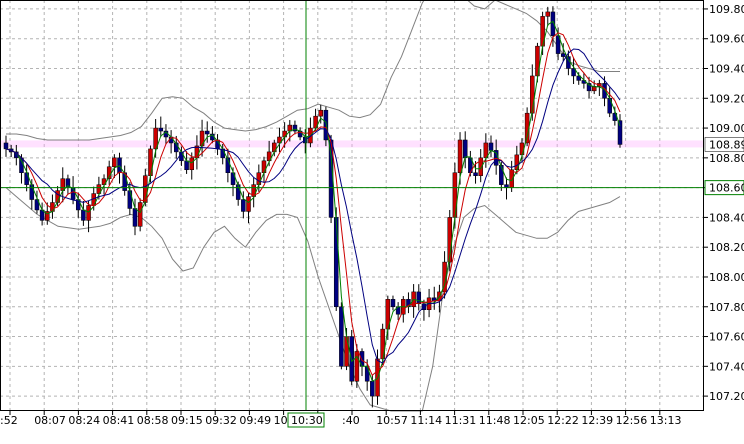  I want to click on y-tick-label: 108.00, so click(726, 277).